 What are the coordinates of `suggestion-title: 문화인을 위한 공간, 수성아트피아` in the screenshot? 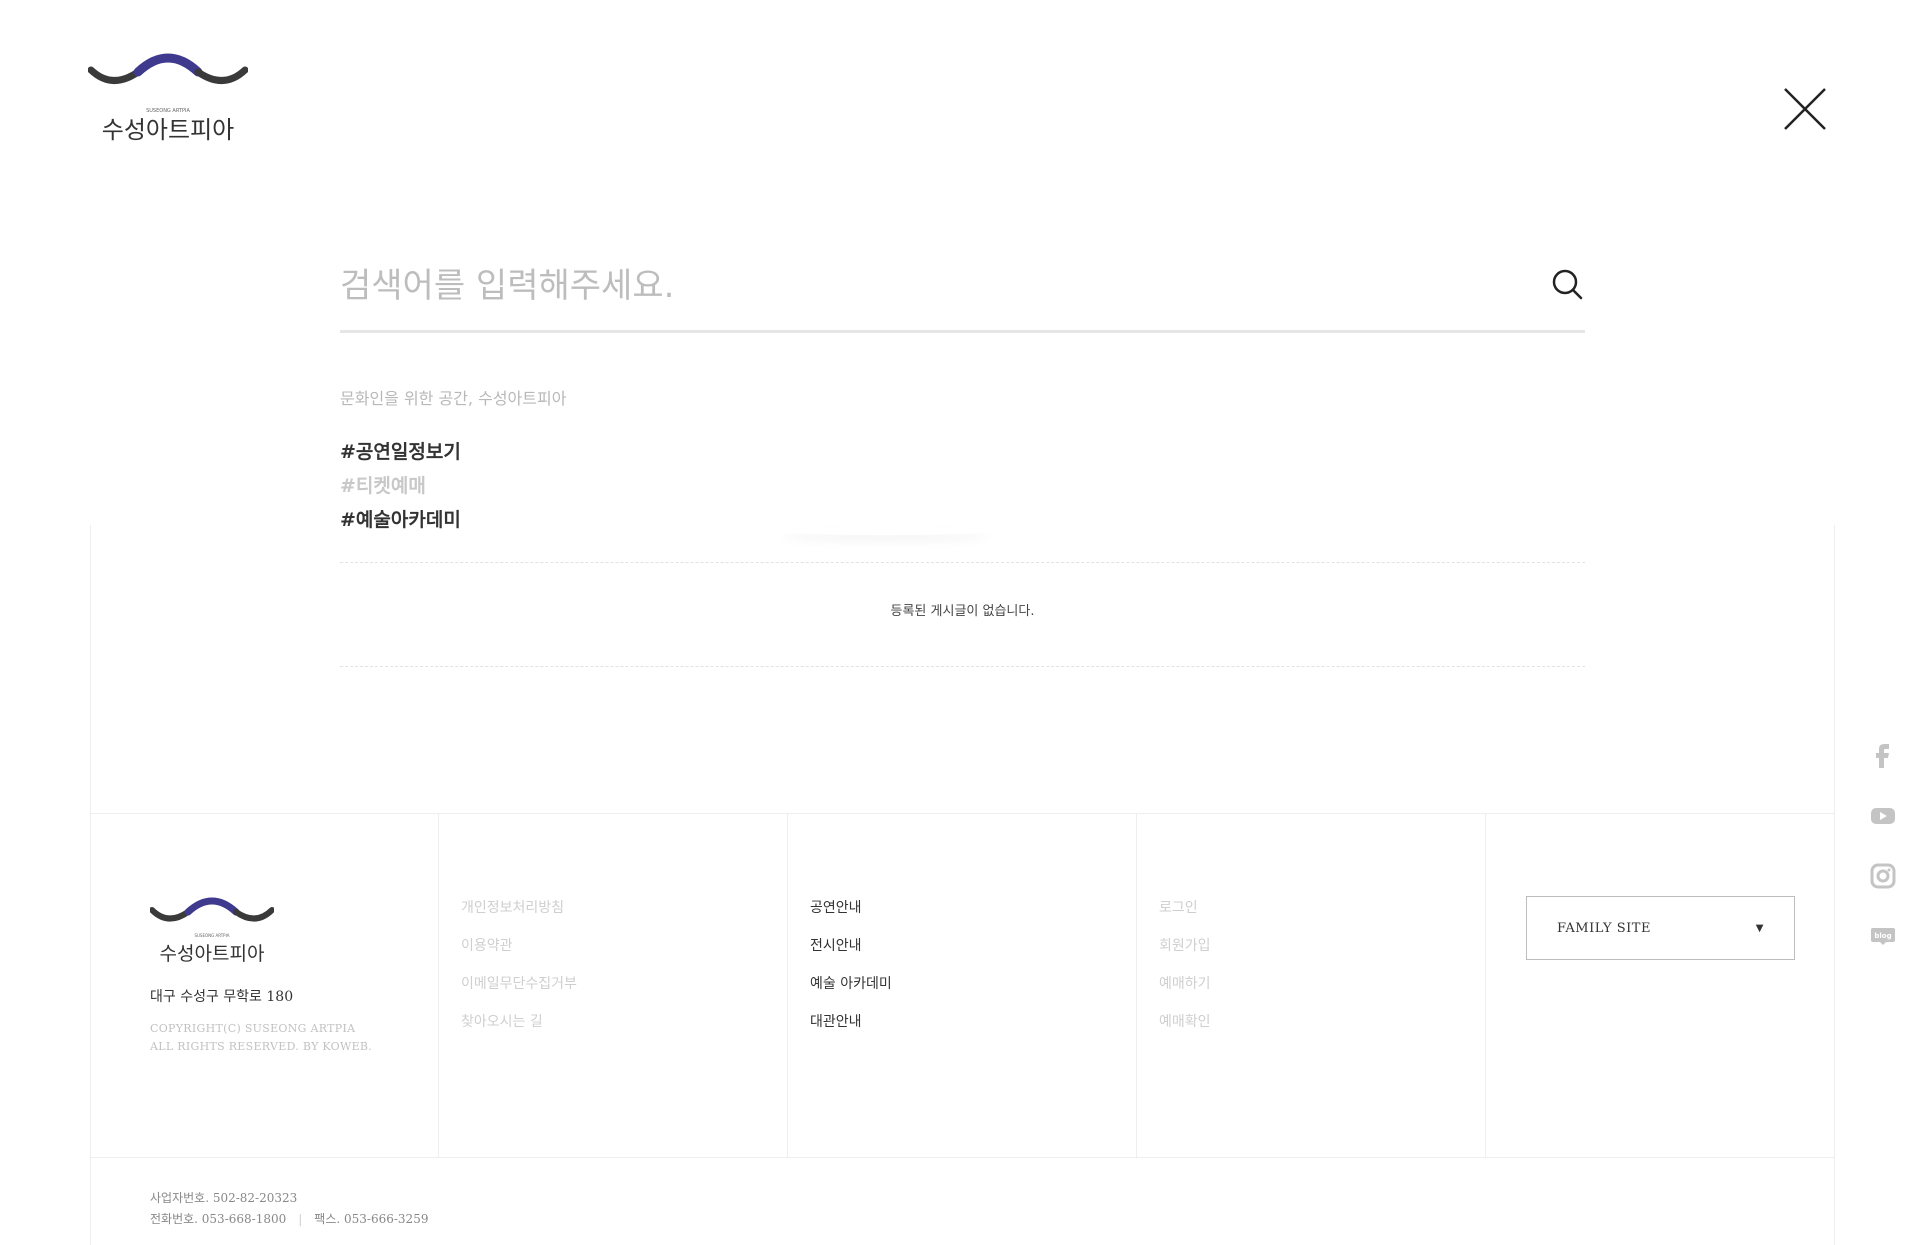 It's located at (453, 398).